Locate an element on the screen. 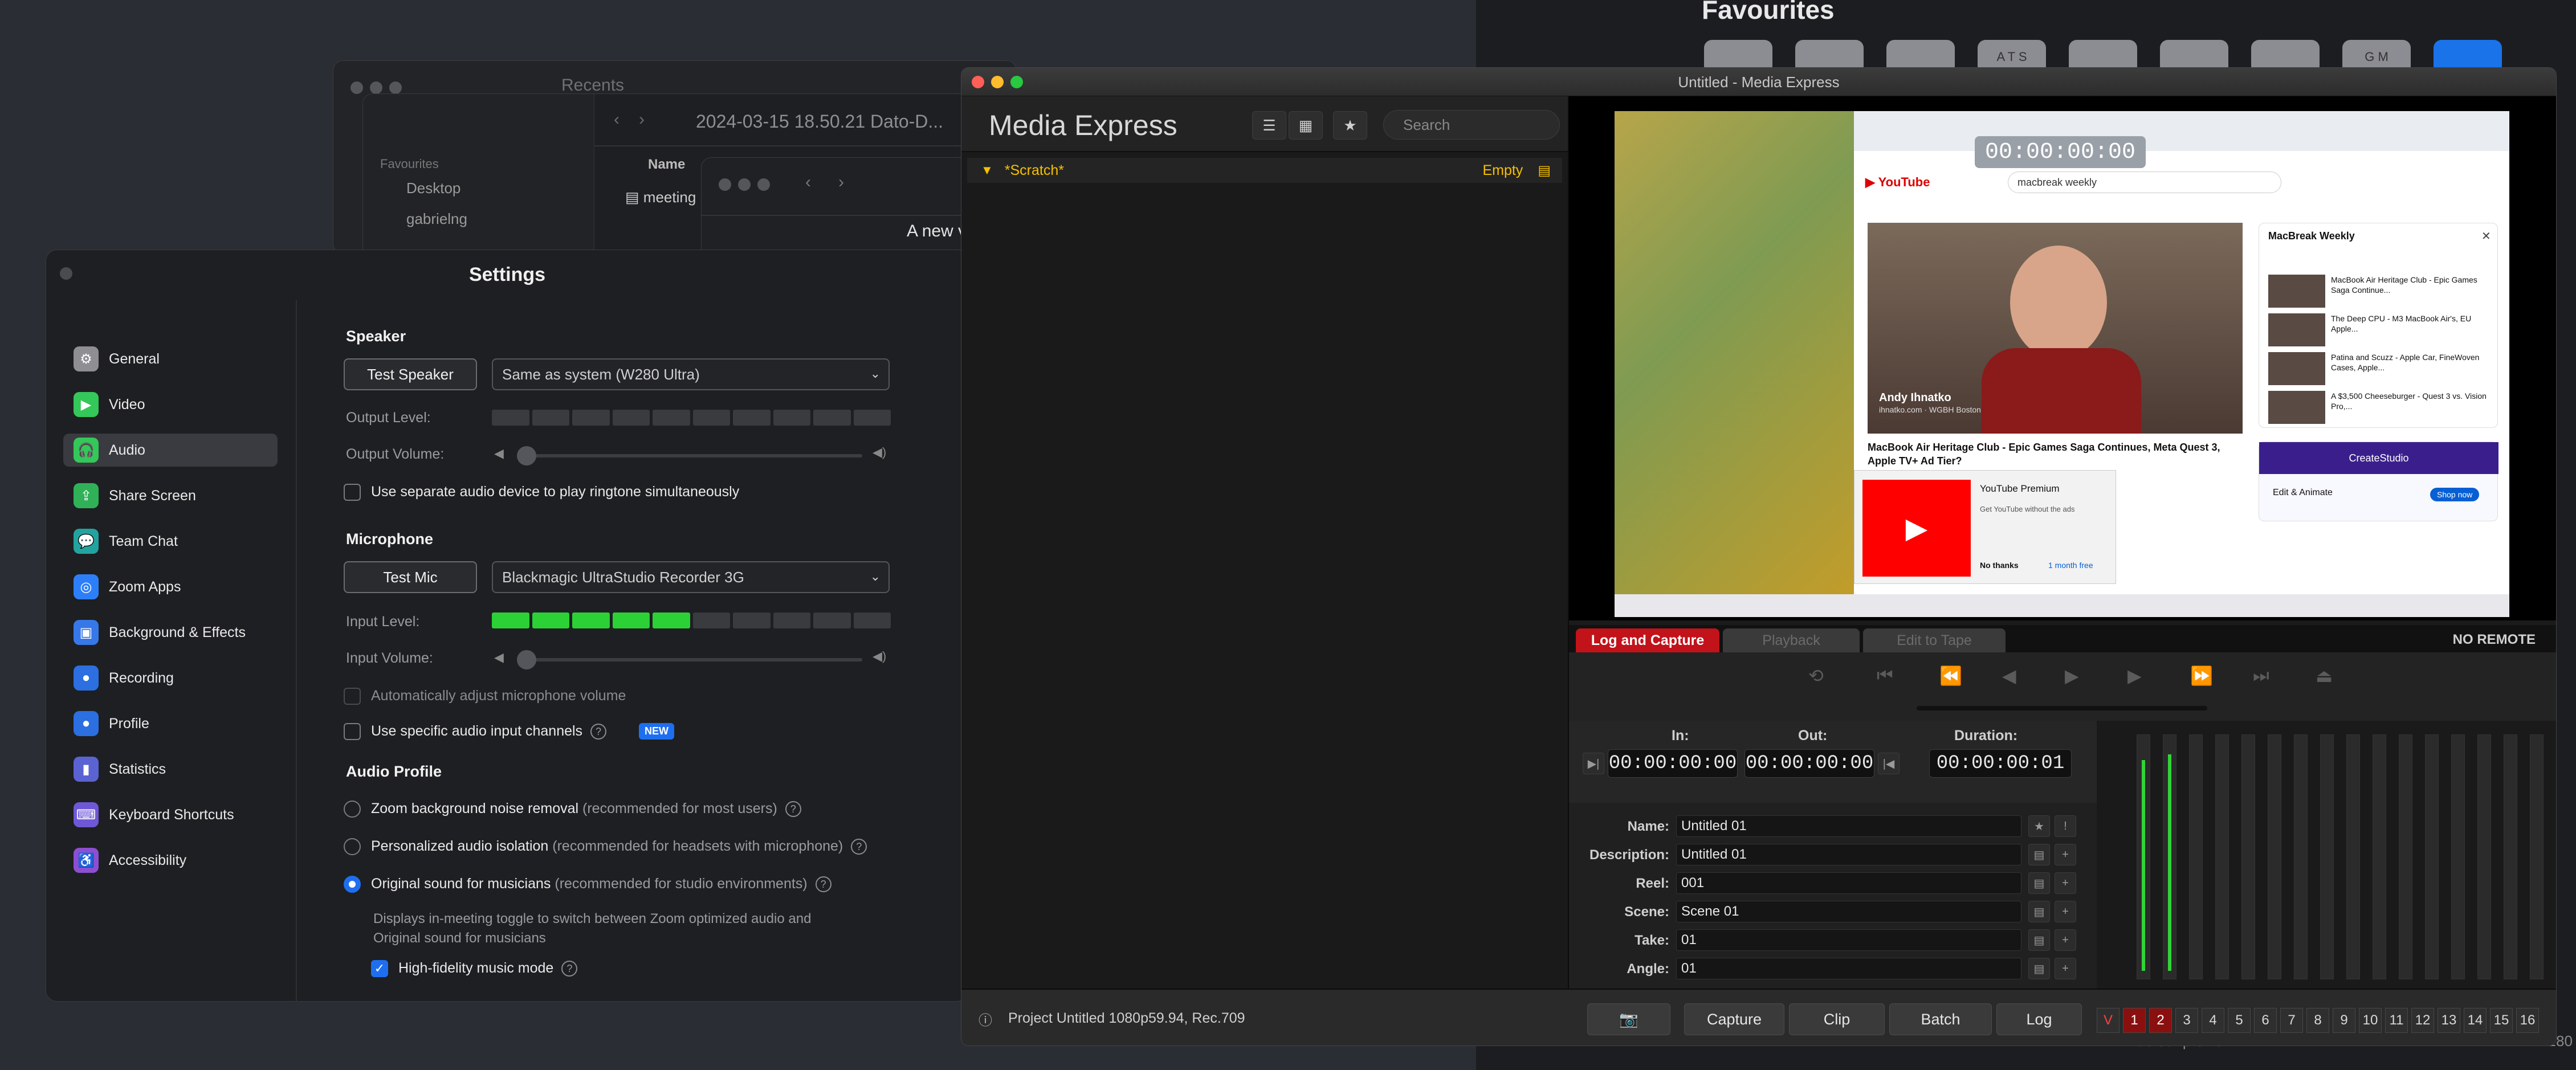  hifi-checkbox: ✓ is located at coordinates (379, 968).